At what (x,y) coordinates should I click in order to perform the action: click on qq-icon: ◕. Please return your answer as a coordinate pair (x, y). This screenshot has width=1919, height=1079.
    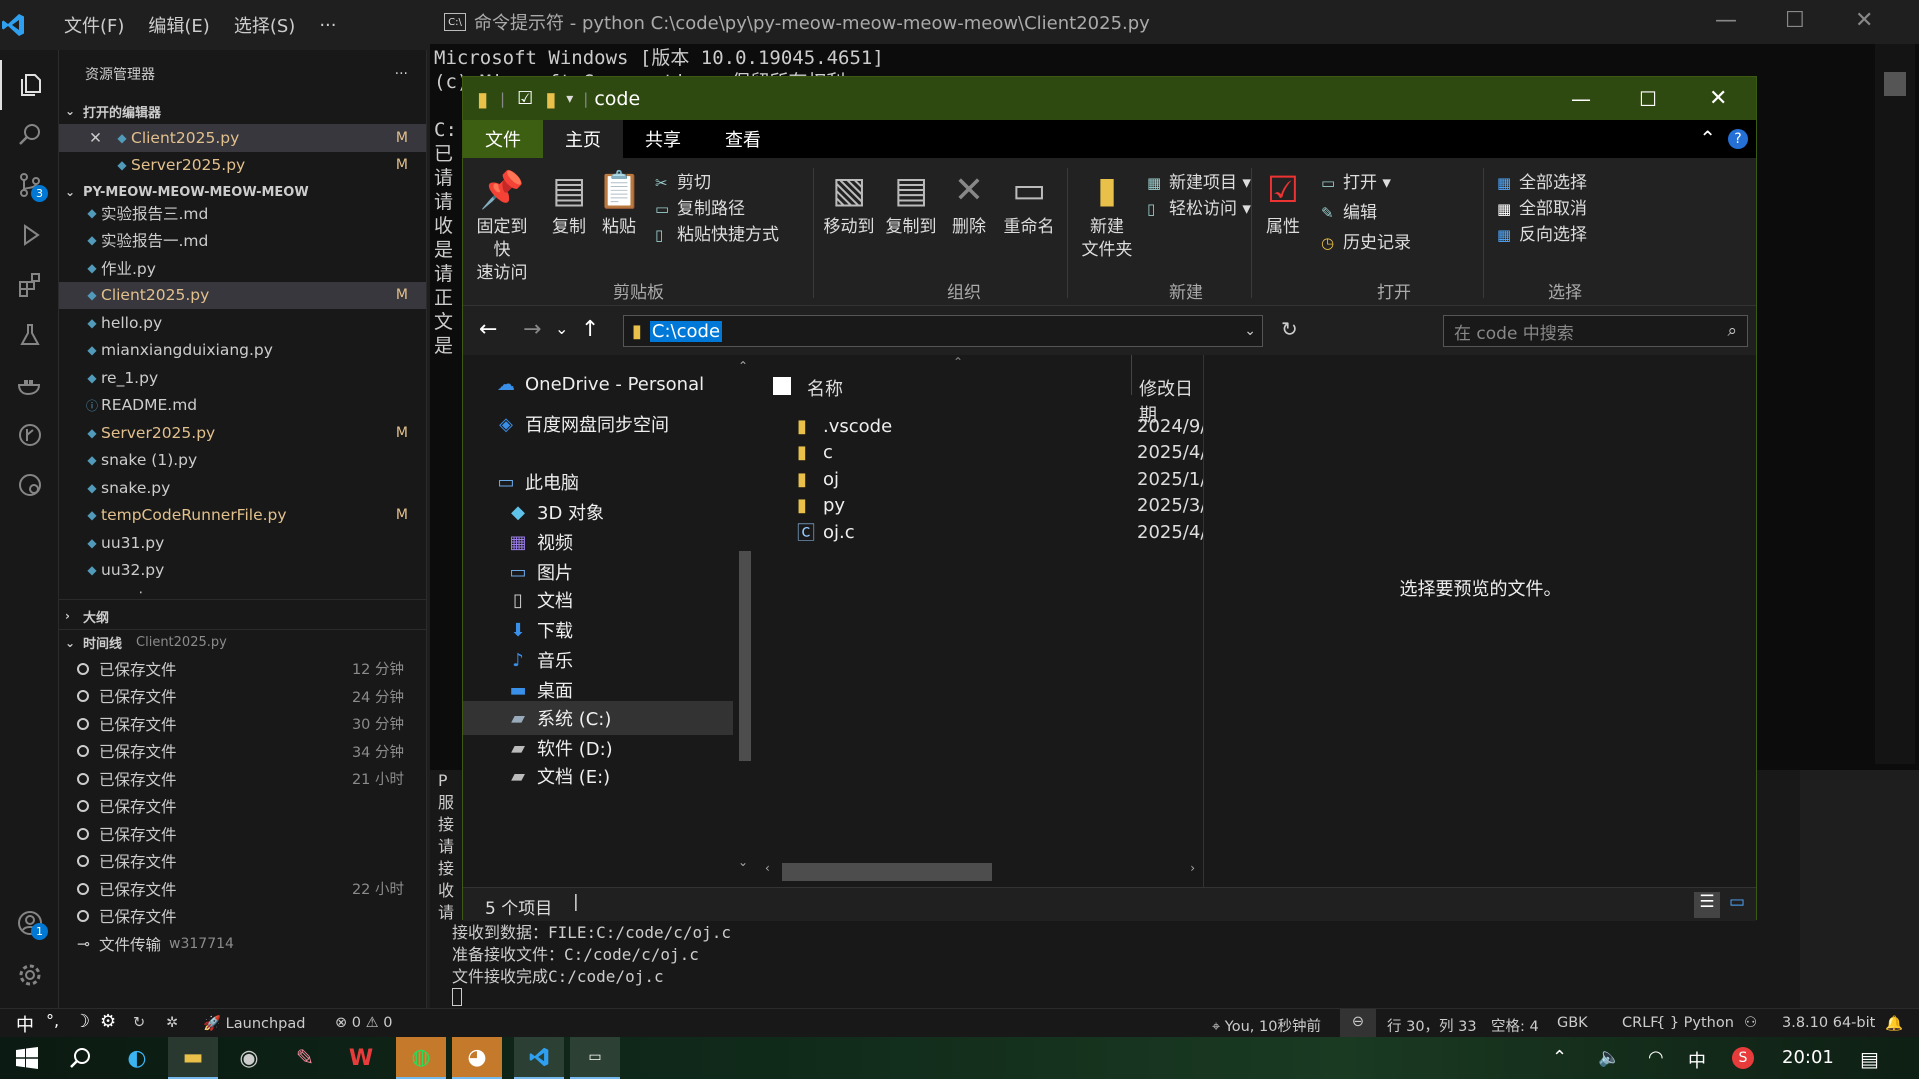
    Looking at the image, I should click on (477, 1058).